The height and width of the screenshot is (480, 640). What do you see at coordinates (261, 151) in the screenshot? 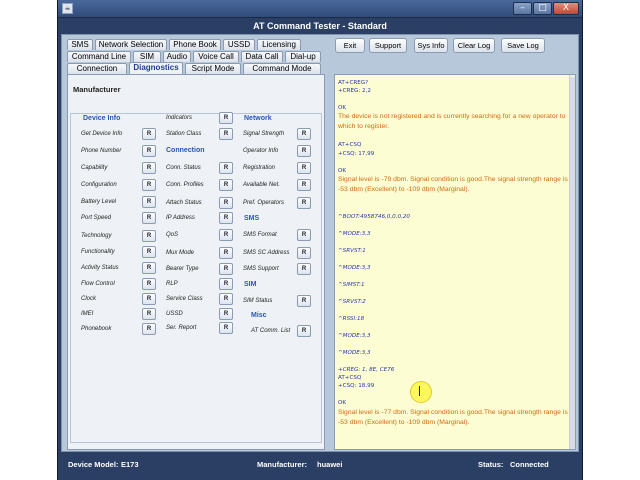
I see `label-operator-info: Operator Info` at bounding box center [261, 151].